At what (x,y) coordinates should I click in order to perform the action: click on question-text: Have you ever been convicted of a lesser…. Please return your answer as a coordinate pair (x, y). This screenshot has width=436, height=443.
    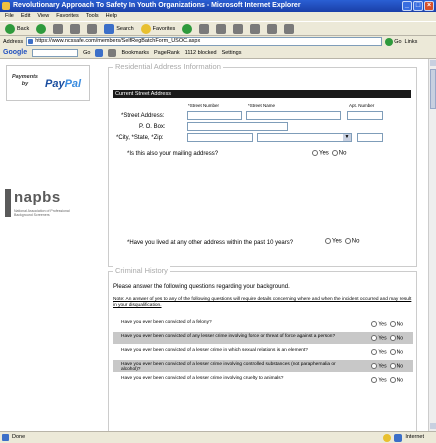
    Looking at the image, I should click on (214, 350).